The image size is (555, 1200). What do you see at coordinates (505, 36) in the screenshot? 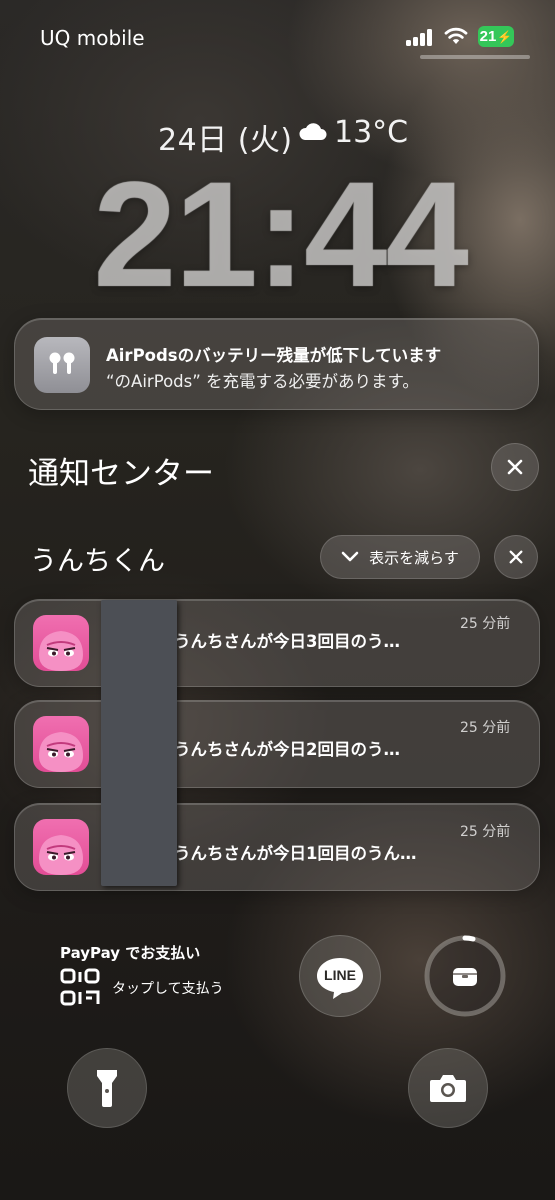
I see `charging-bolt-icon: ⚡` at bounding box center [505, 36].